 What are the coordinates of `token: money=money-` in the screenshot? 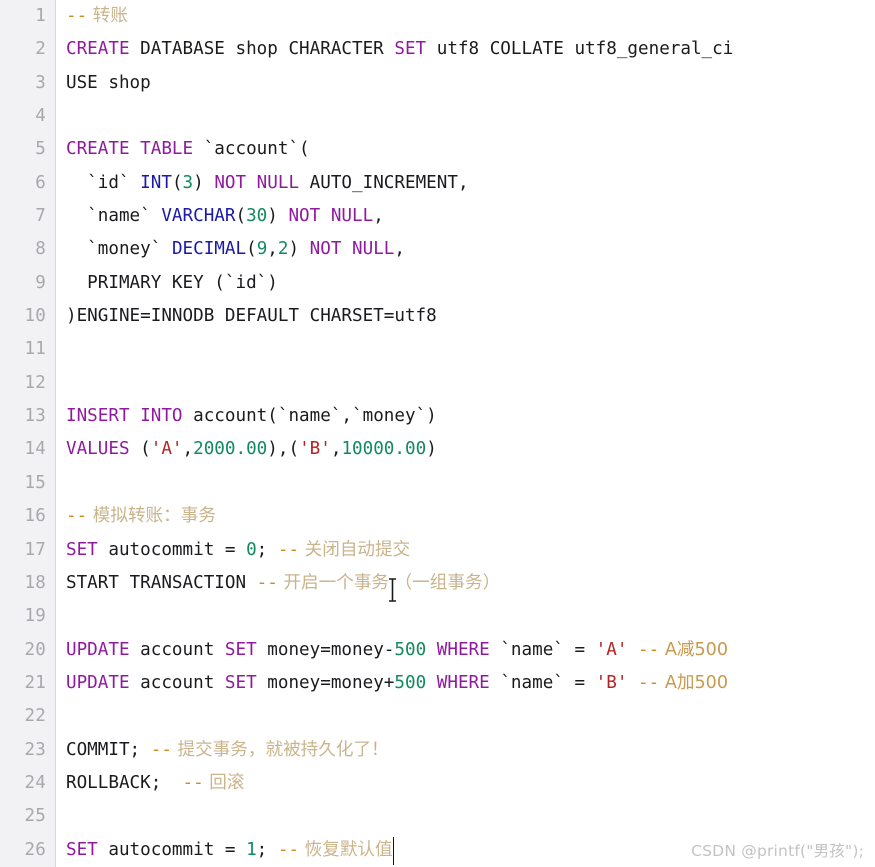 It's located at (325, 649).